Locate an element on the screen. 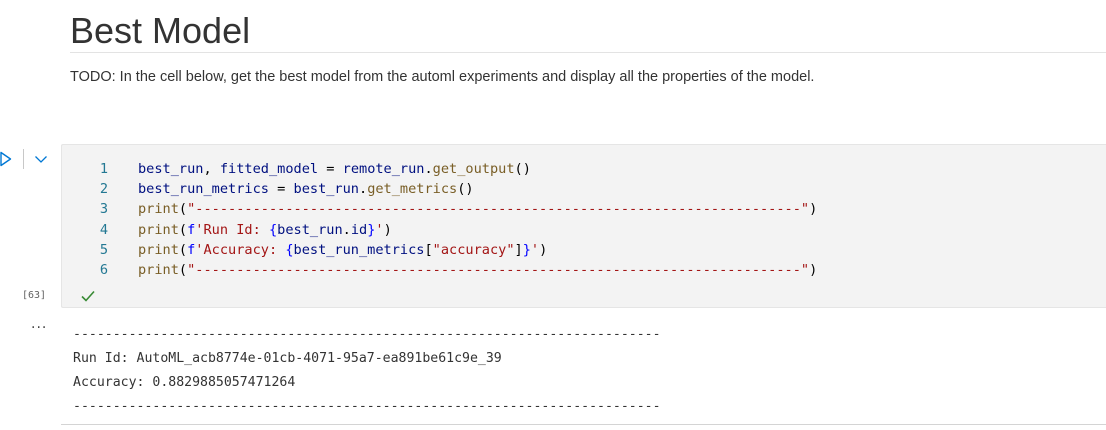  line-number: 2 is located at coordinates (103, 189).